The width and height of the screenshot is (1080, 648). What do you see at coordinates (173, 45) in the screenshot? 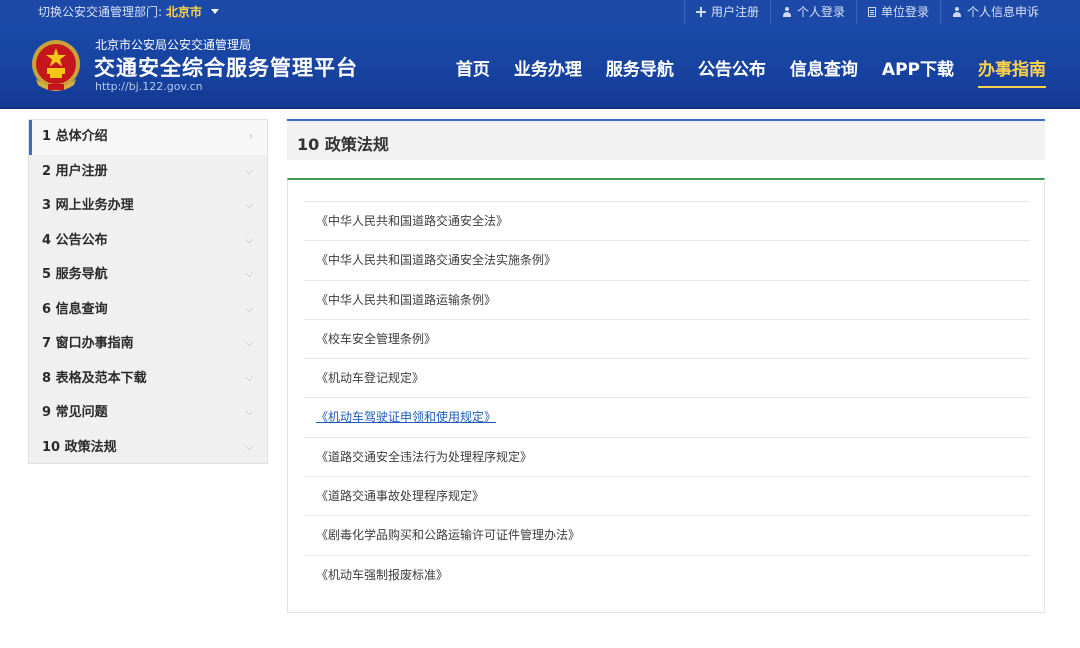
I see `site-organization: 北京市公安局公安交通管理局` at bounding box center [173, 45].